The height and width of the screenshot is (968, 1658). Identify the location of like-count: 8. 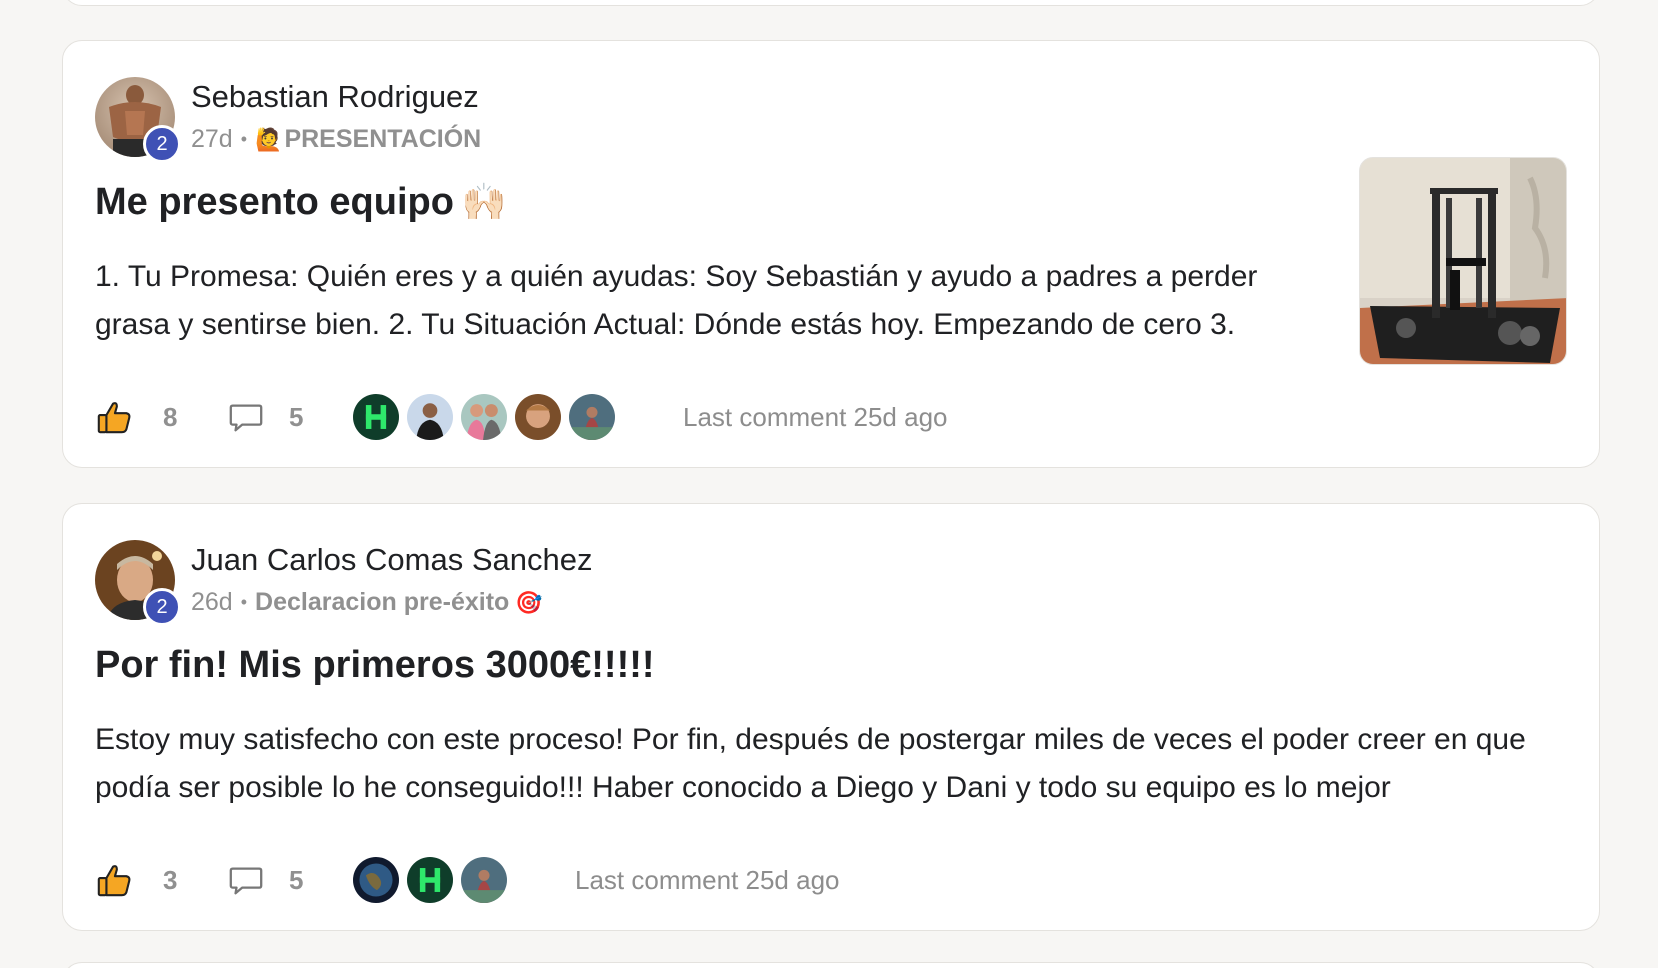
(170, 416).